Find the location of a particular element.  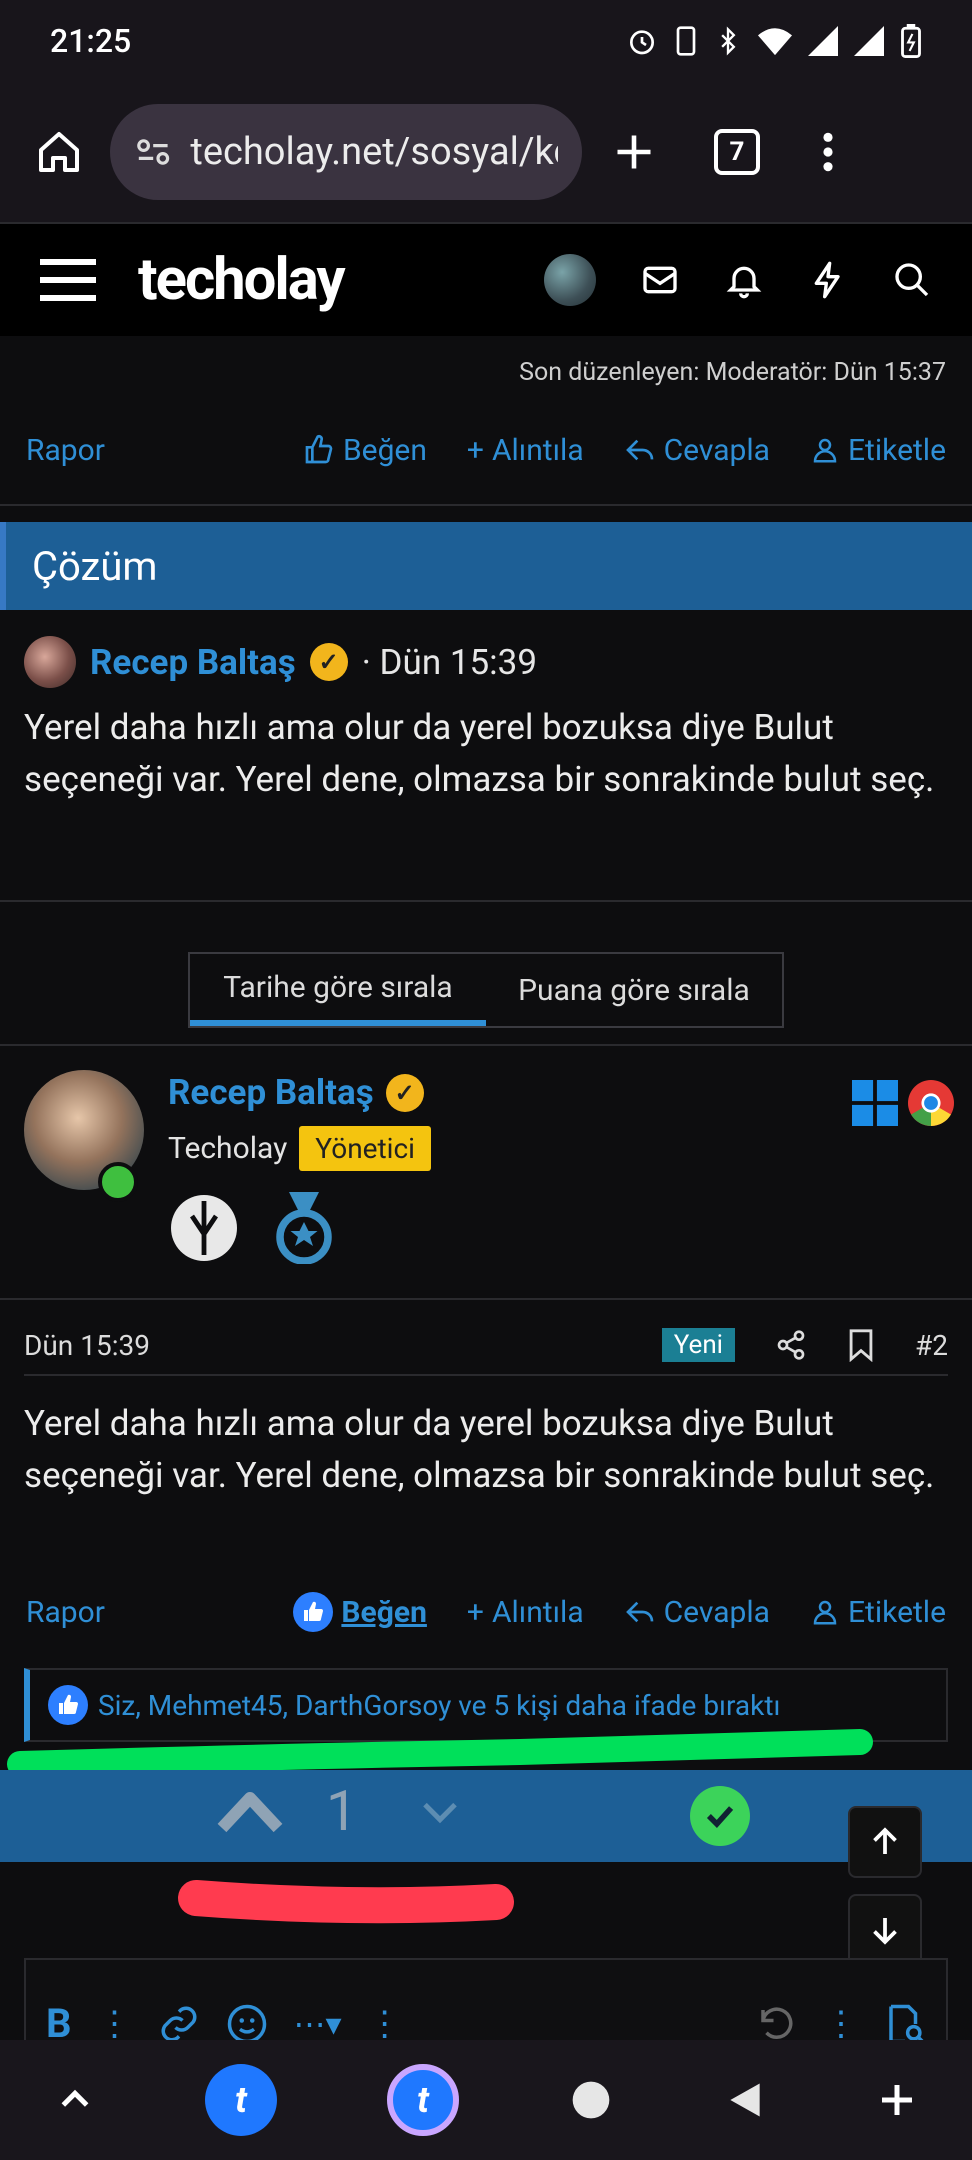

battery-icon is located at coordinates (911, 41).